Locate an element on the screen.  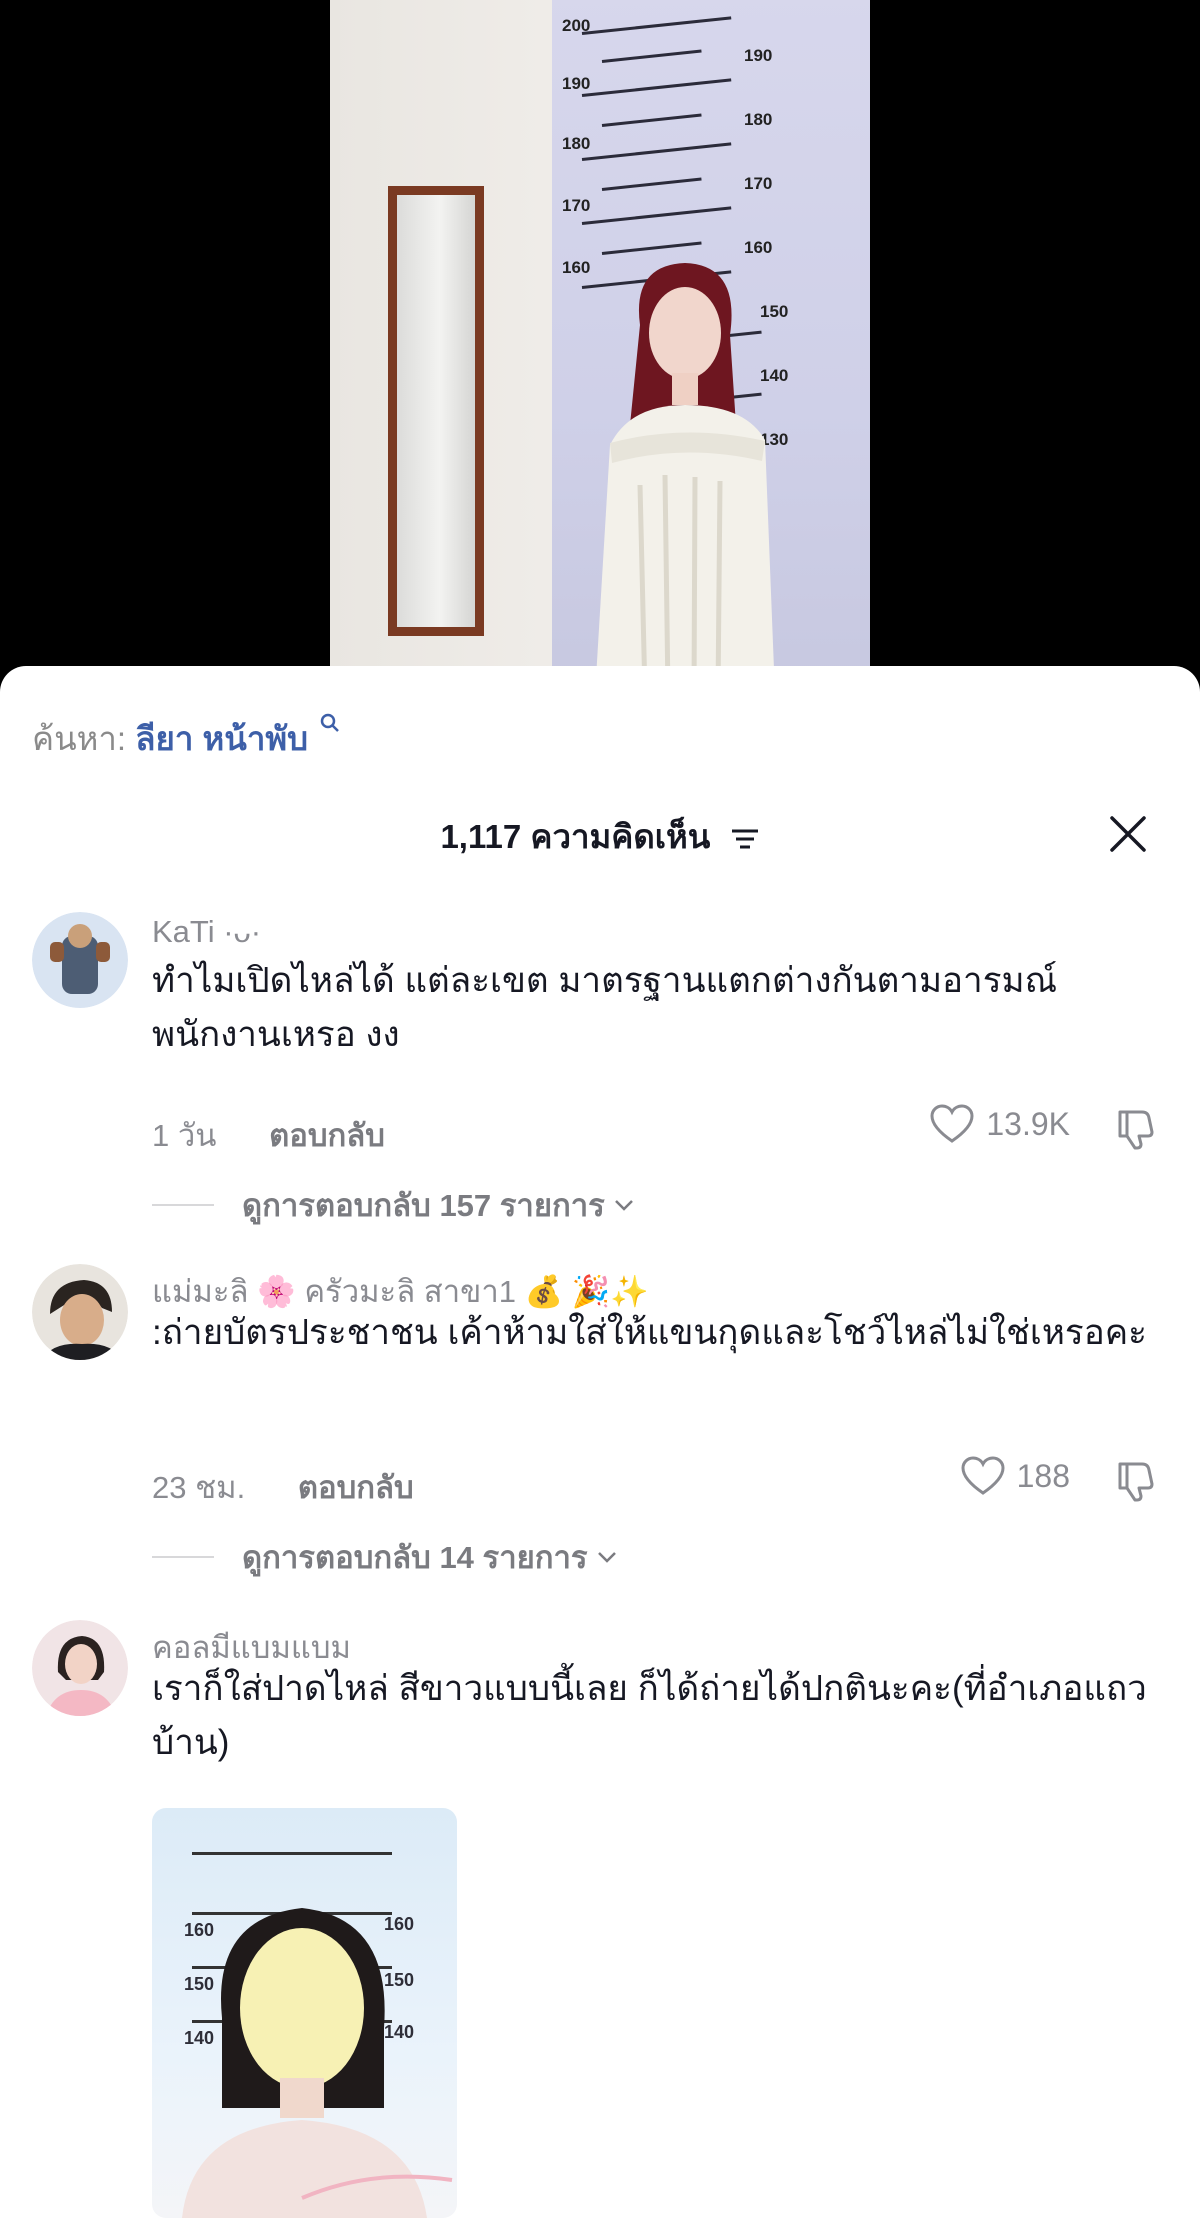
close-icon is located at coordinates (1128, 834).